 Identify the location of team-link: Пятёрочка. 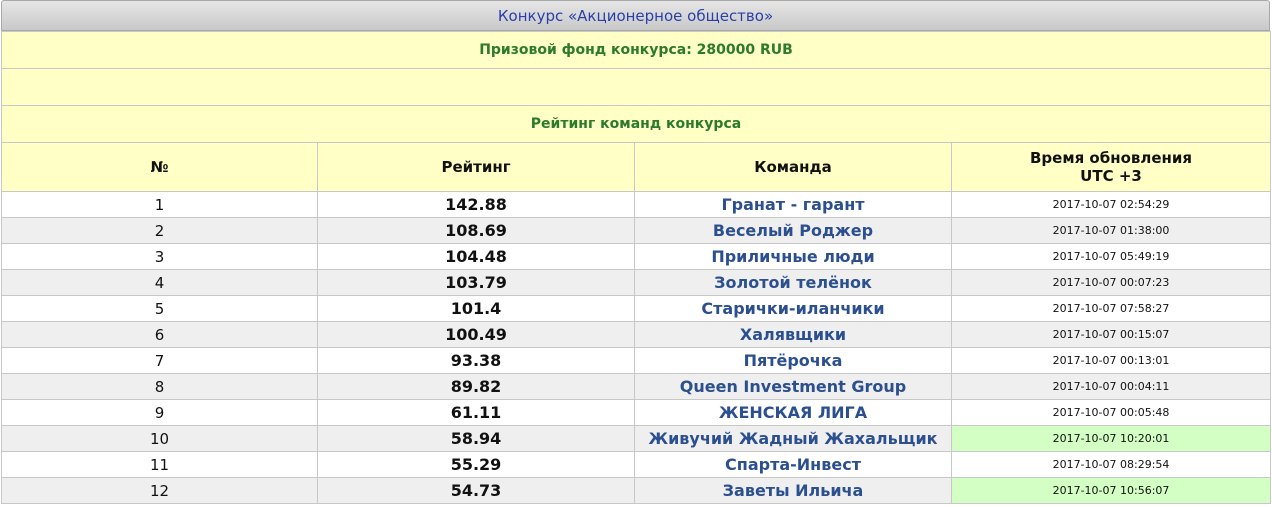
(793, 360).